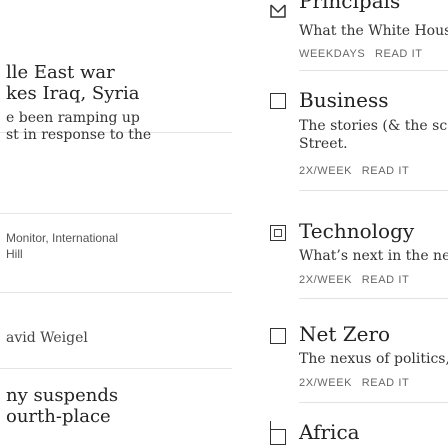 This screenshot has height=448, width=448. Describe the element at coordinates (278, 233) in the screenshot. I see `checkbox-inner-icon` at that location.